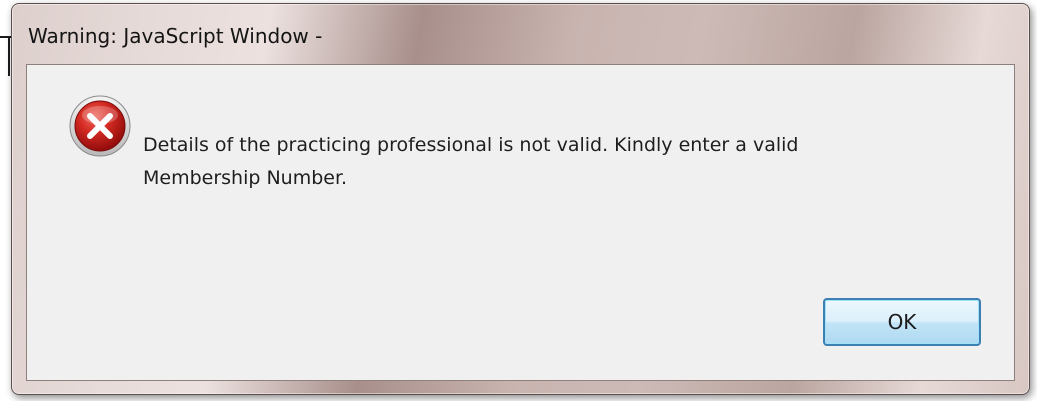 The width and height of the screenshot is (1037, 401). What do you see at coordinates (100, 126) in the screenshot?
I see `error-icon` at bounding box center [100, 126].